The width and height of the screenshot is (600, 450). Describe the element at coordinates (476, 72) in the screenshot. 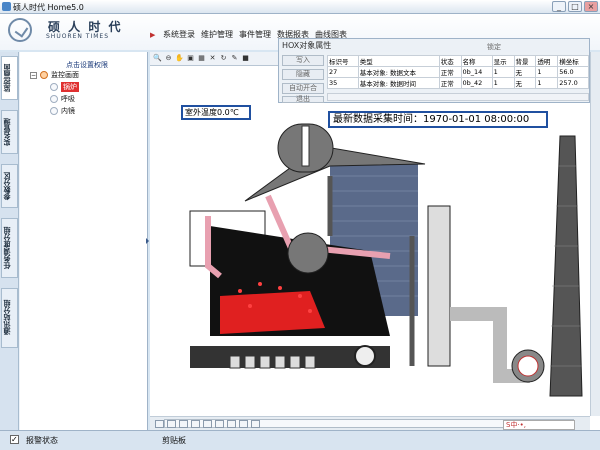

I see `cell: 0b_14` at that location.